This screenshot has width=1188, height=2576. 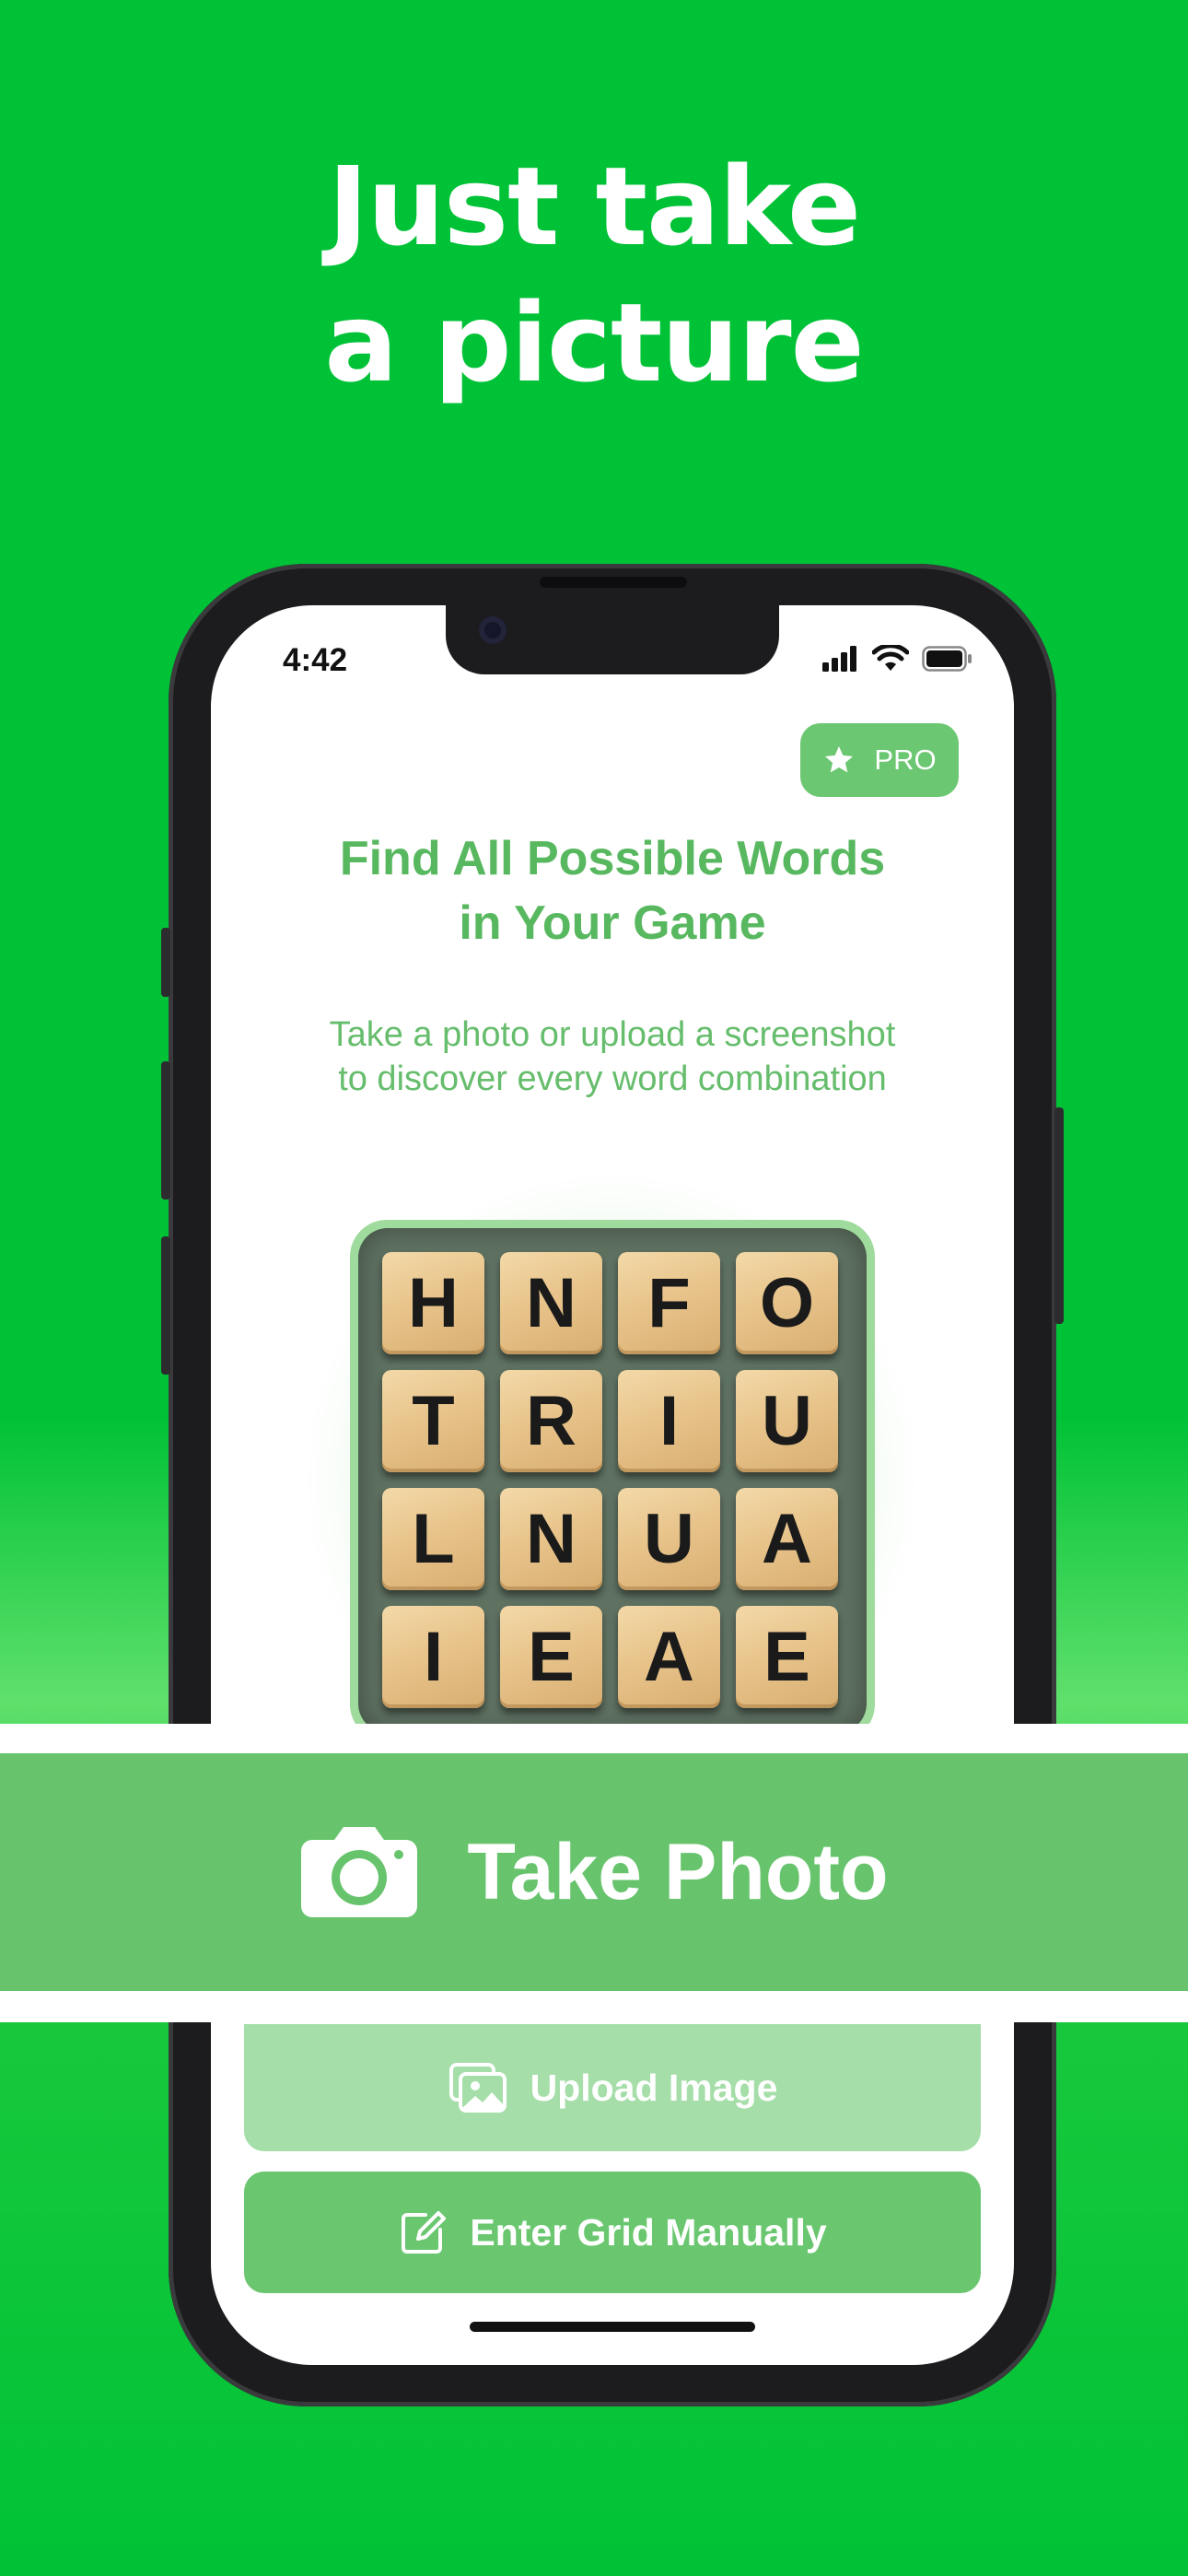 What do you see at coordinates (424, 2232) in the screenshot?
I see `edit-icon` at bounding box center [424, 2232].